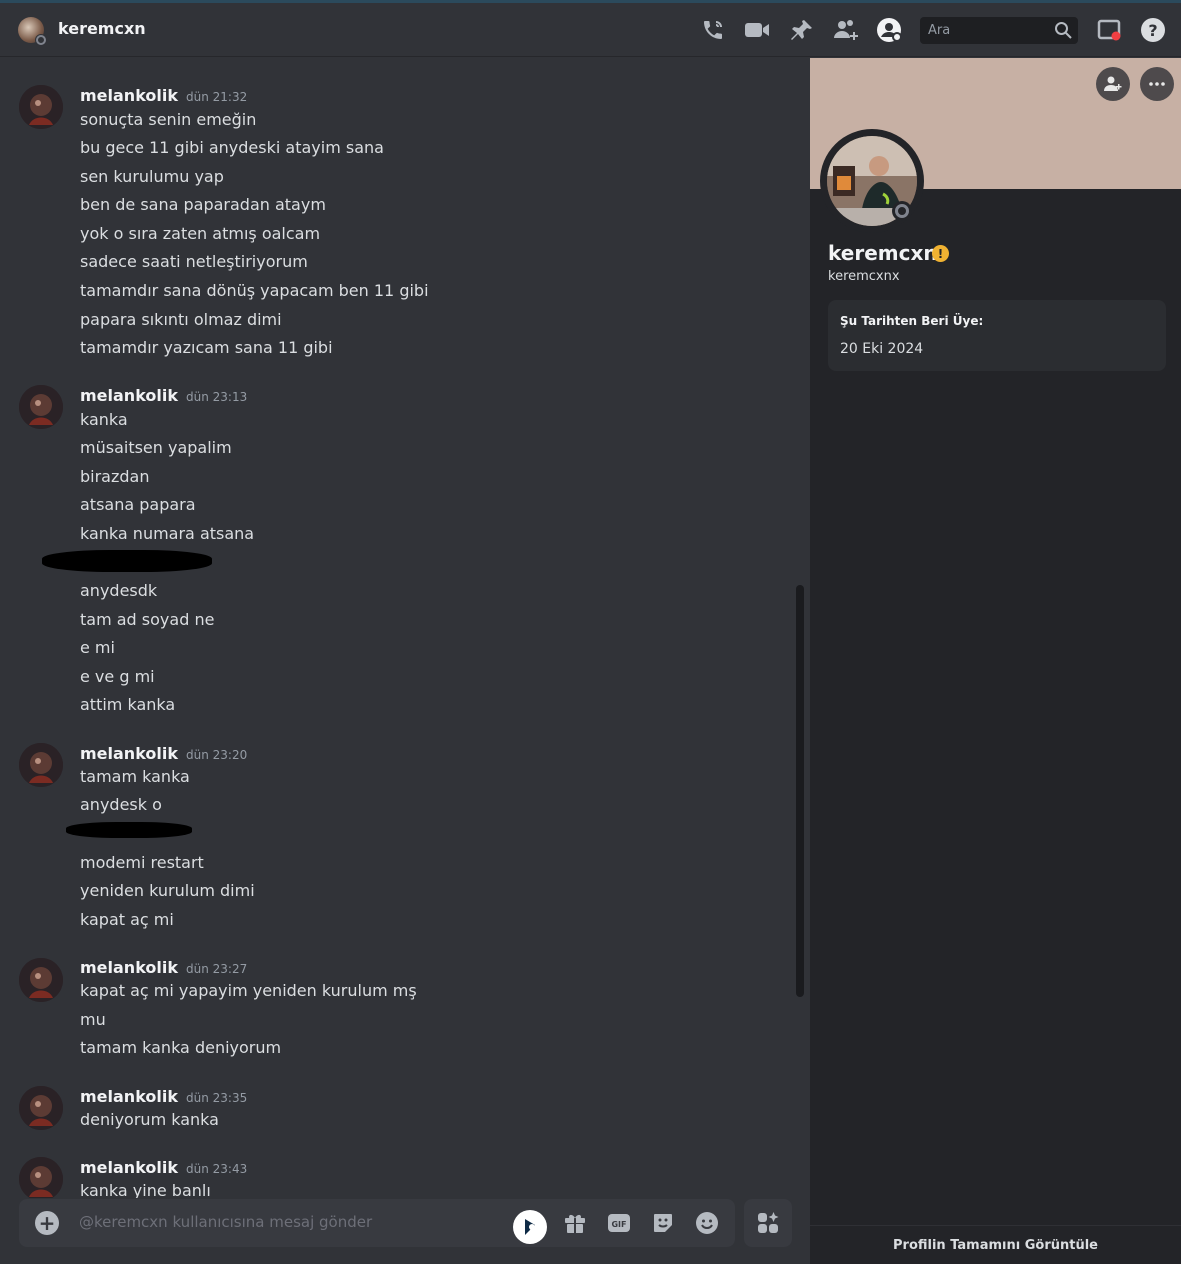 The width and height of the screenshot is (1181, 1264). I want to click on gif-icon: GIF, so click(619, 1223).